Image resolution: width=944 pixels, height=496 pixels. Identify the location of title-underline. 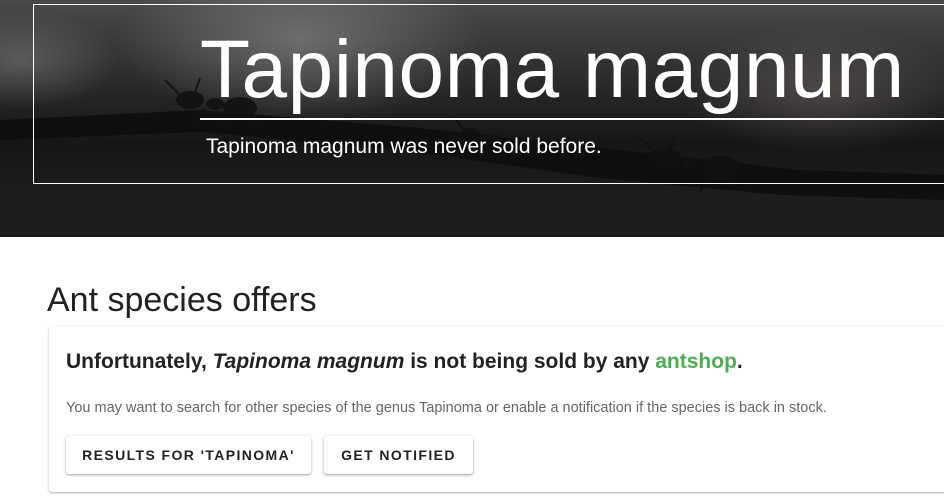
(572, 119).